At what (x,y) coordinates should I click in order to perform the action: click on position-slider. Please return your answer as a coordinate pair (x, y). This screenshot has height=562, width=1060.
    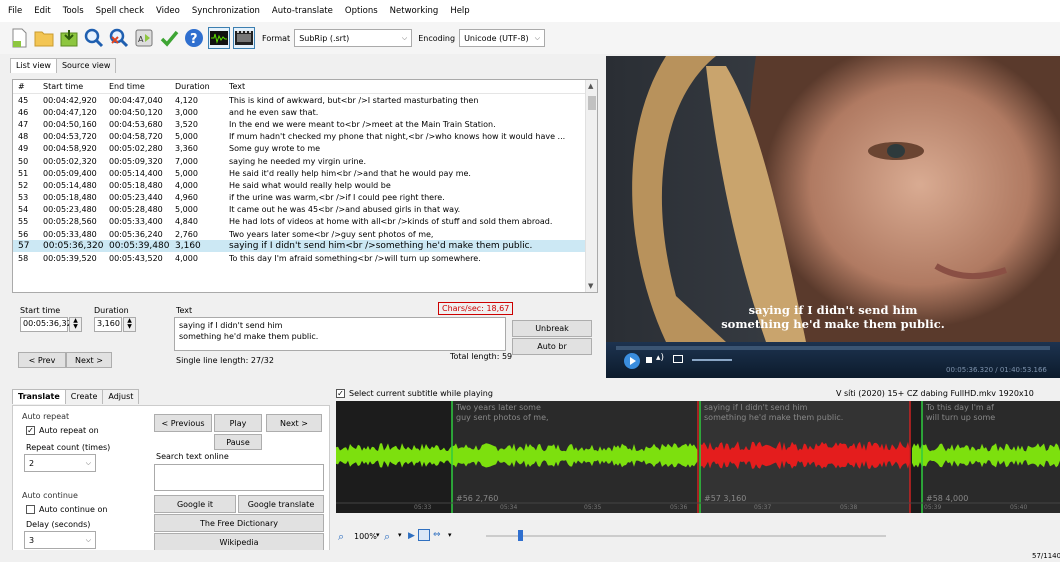
    Looking at the image, I should click on (686, 536).